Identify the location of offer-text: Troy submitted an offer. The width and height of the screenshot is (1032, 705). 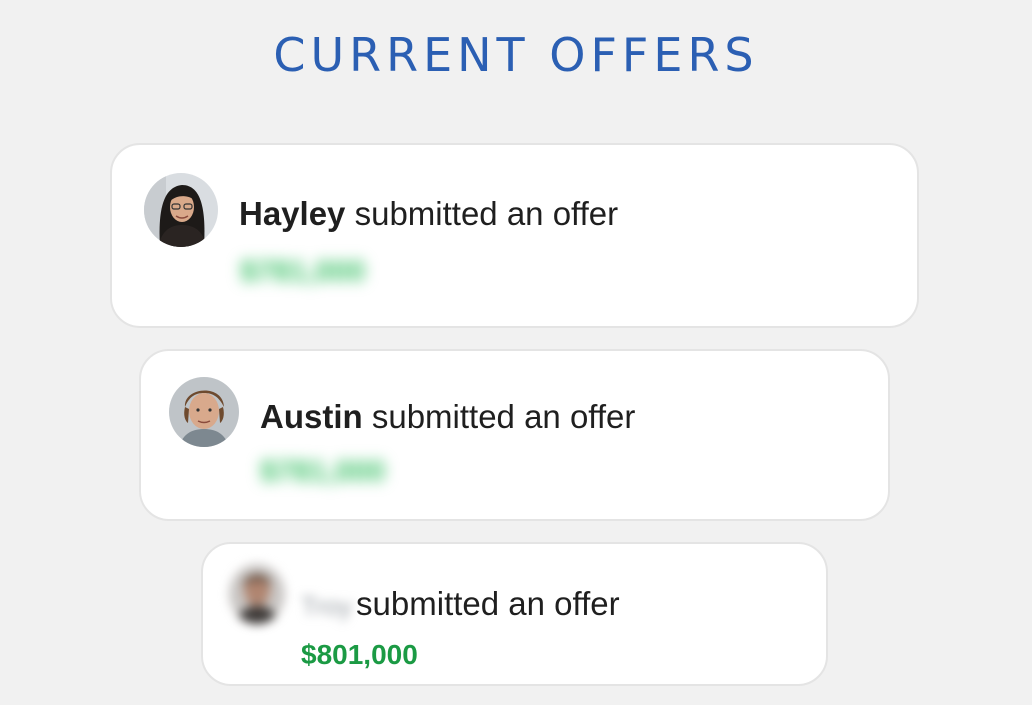
(460, 604).